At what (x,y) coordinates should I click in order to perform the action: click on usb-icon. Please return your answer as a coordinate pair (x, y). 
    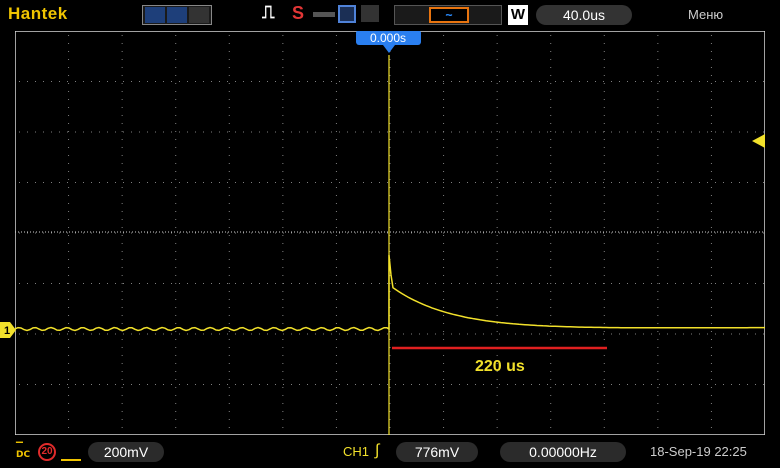
    Looking at the image, I should click on (324, 14).